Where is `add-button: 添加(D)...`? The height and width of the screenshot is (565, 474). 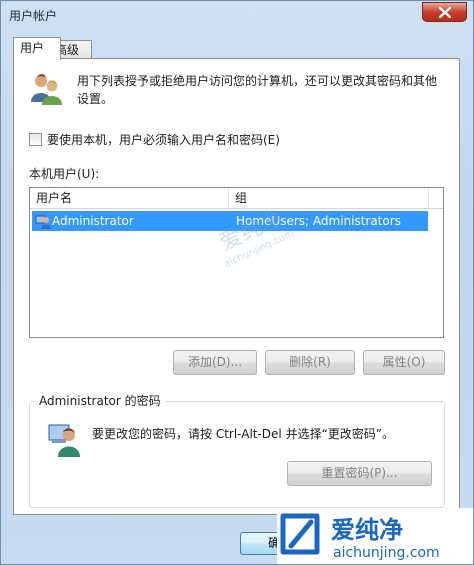
add-button: 添加(D)... is located at coordinates (215, 362).